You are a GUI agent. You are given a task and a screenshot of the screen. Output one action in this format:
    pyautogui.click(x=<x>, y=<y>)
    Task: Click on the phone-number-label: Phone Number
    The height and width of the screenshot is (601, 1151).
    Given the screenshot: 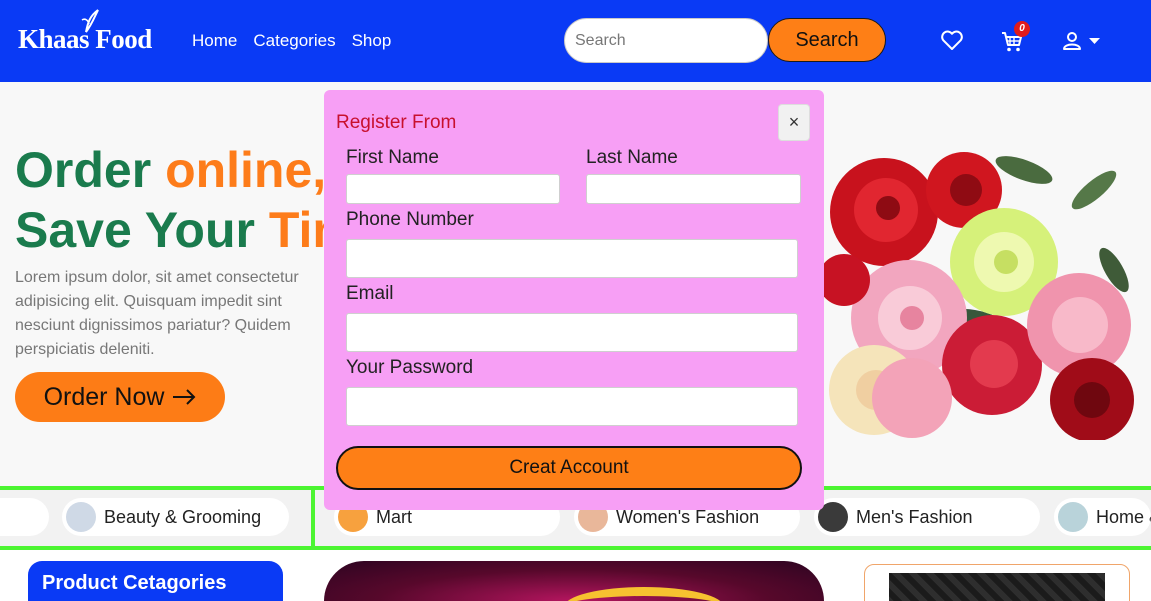 What is the action you would take?
    pyautogui.click(x=410, y=219)
    